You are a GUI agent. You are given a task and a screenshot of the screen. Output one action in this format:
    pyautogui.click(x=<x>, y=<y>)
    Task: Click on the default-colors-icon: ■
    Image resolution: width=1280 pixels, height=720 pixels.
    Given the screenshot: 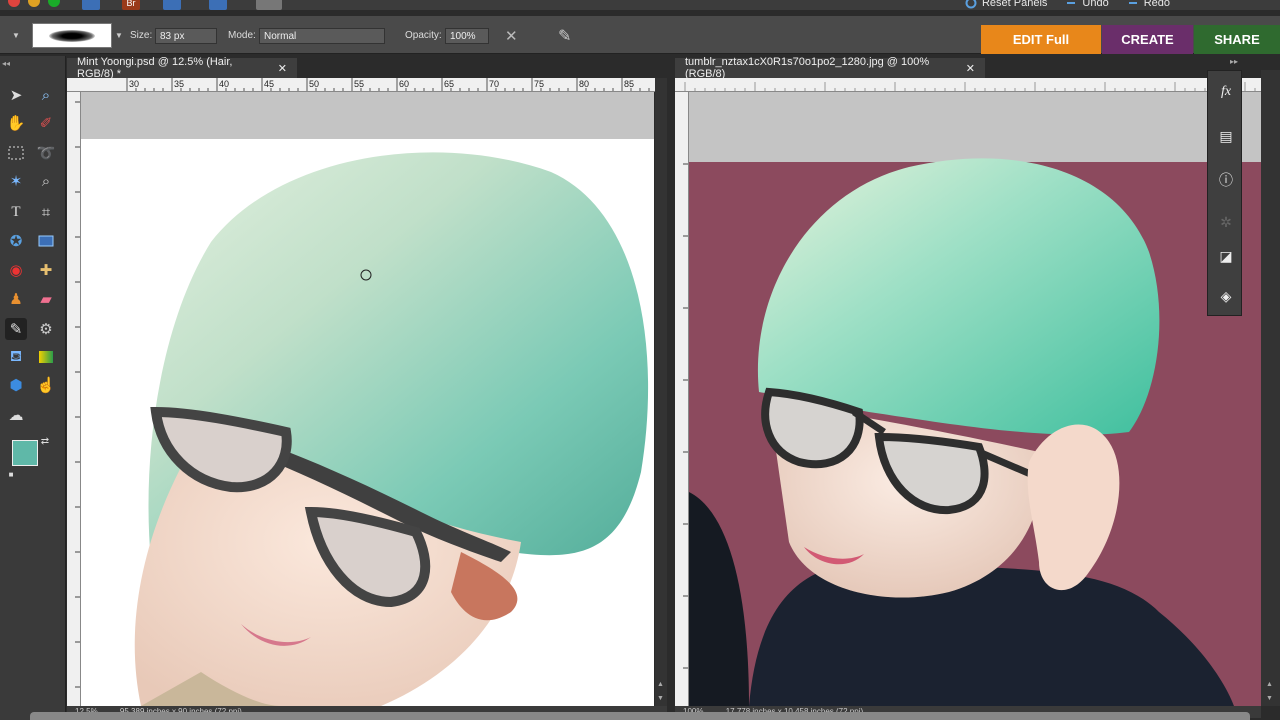 What is the action you would take?
    pyautogui.click(x=11, y=474)
    